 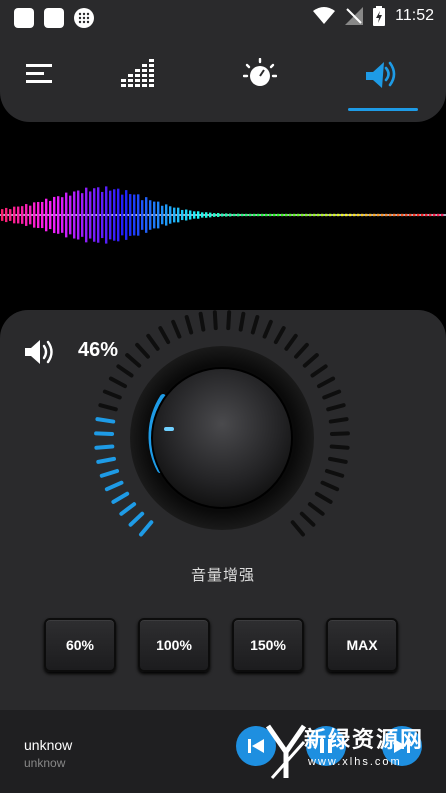 What do you see at coordinates (256, 746) in the screenshot?
I see `previous-icon` at bounding box center [256, 746].